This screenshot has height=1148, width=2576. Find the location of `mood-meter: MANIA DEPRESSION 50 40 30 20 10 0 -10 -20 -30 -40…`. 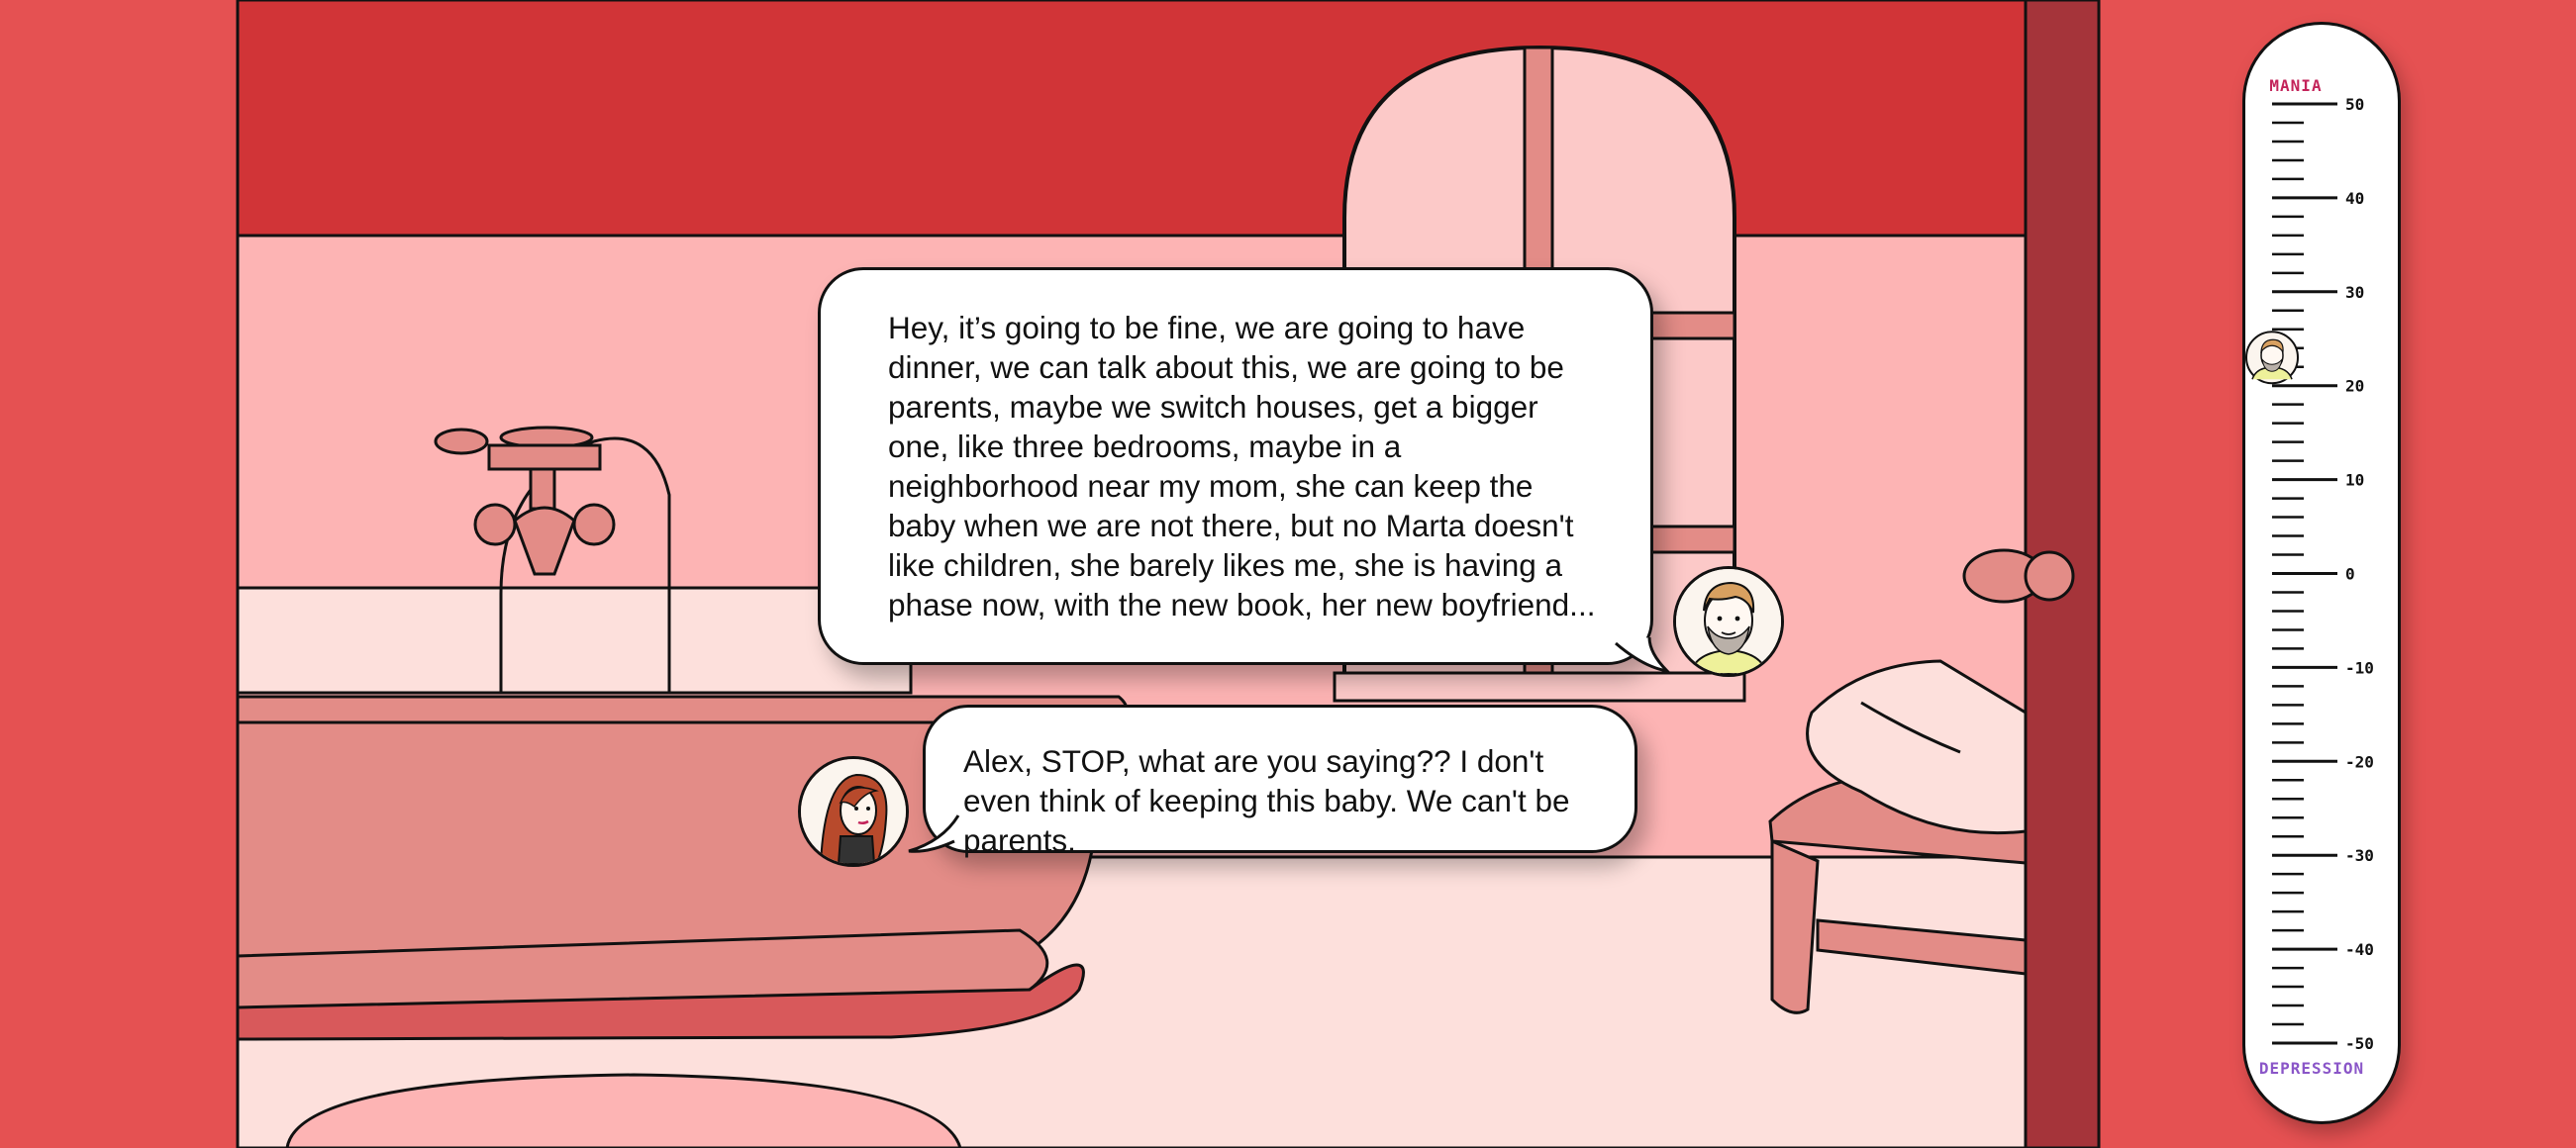

mood-meter: MANIA DEPRESSION 50 40 30 20 10 0 -10 -20 -30 -40… is located at coordinates (2322, 573).